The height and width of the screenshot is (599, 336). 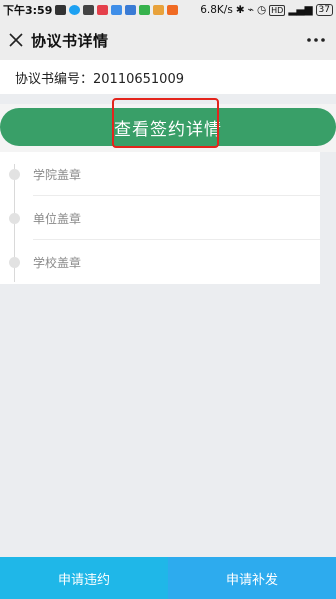 I want to click on apply-reissue-button: 申请补发, so click(x=252, y=578).